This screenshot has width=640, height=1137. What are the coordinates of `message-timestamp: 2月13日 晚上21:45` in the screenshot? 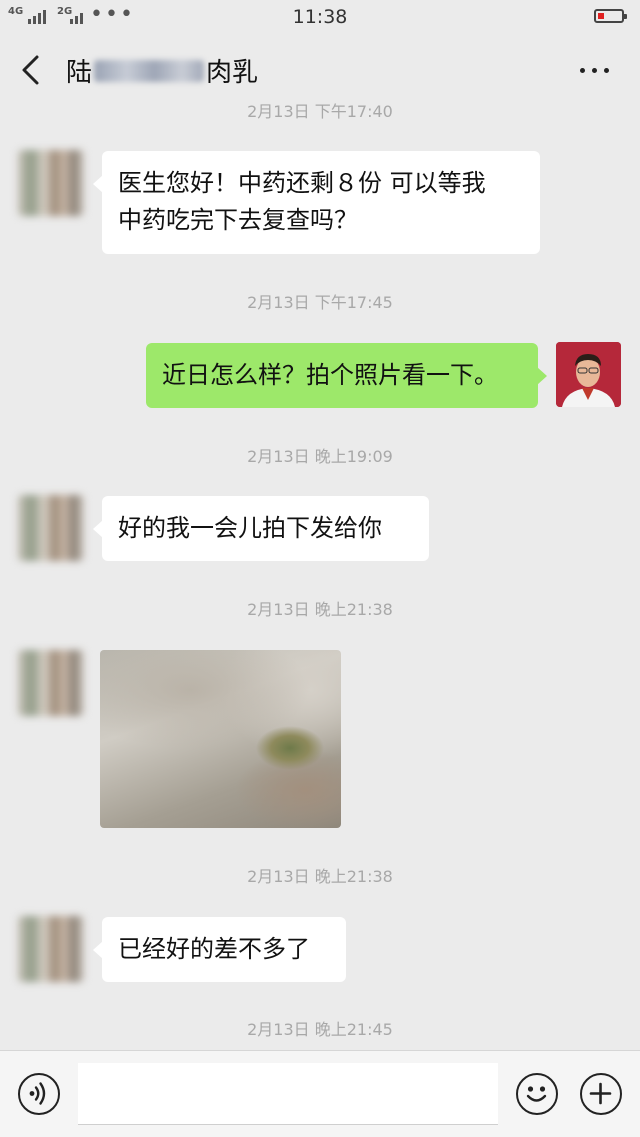 It's located at (320, 1029).